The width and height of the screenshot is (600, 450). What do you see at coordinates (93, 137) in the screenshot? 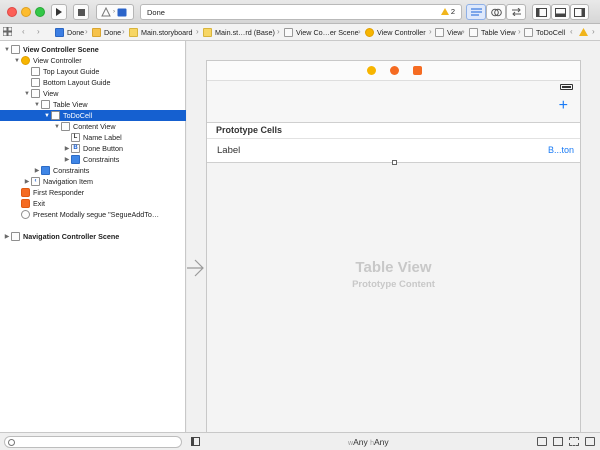
I see `outline-item-name-label: L Name Label` at bounding box center [93, 137].